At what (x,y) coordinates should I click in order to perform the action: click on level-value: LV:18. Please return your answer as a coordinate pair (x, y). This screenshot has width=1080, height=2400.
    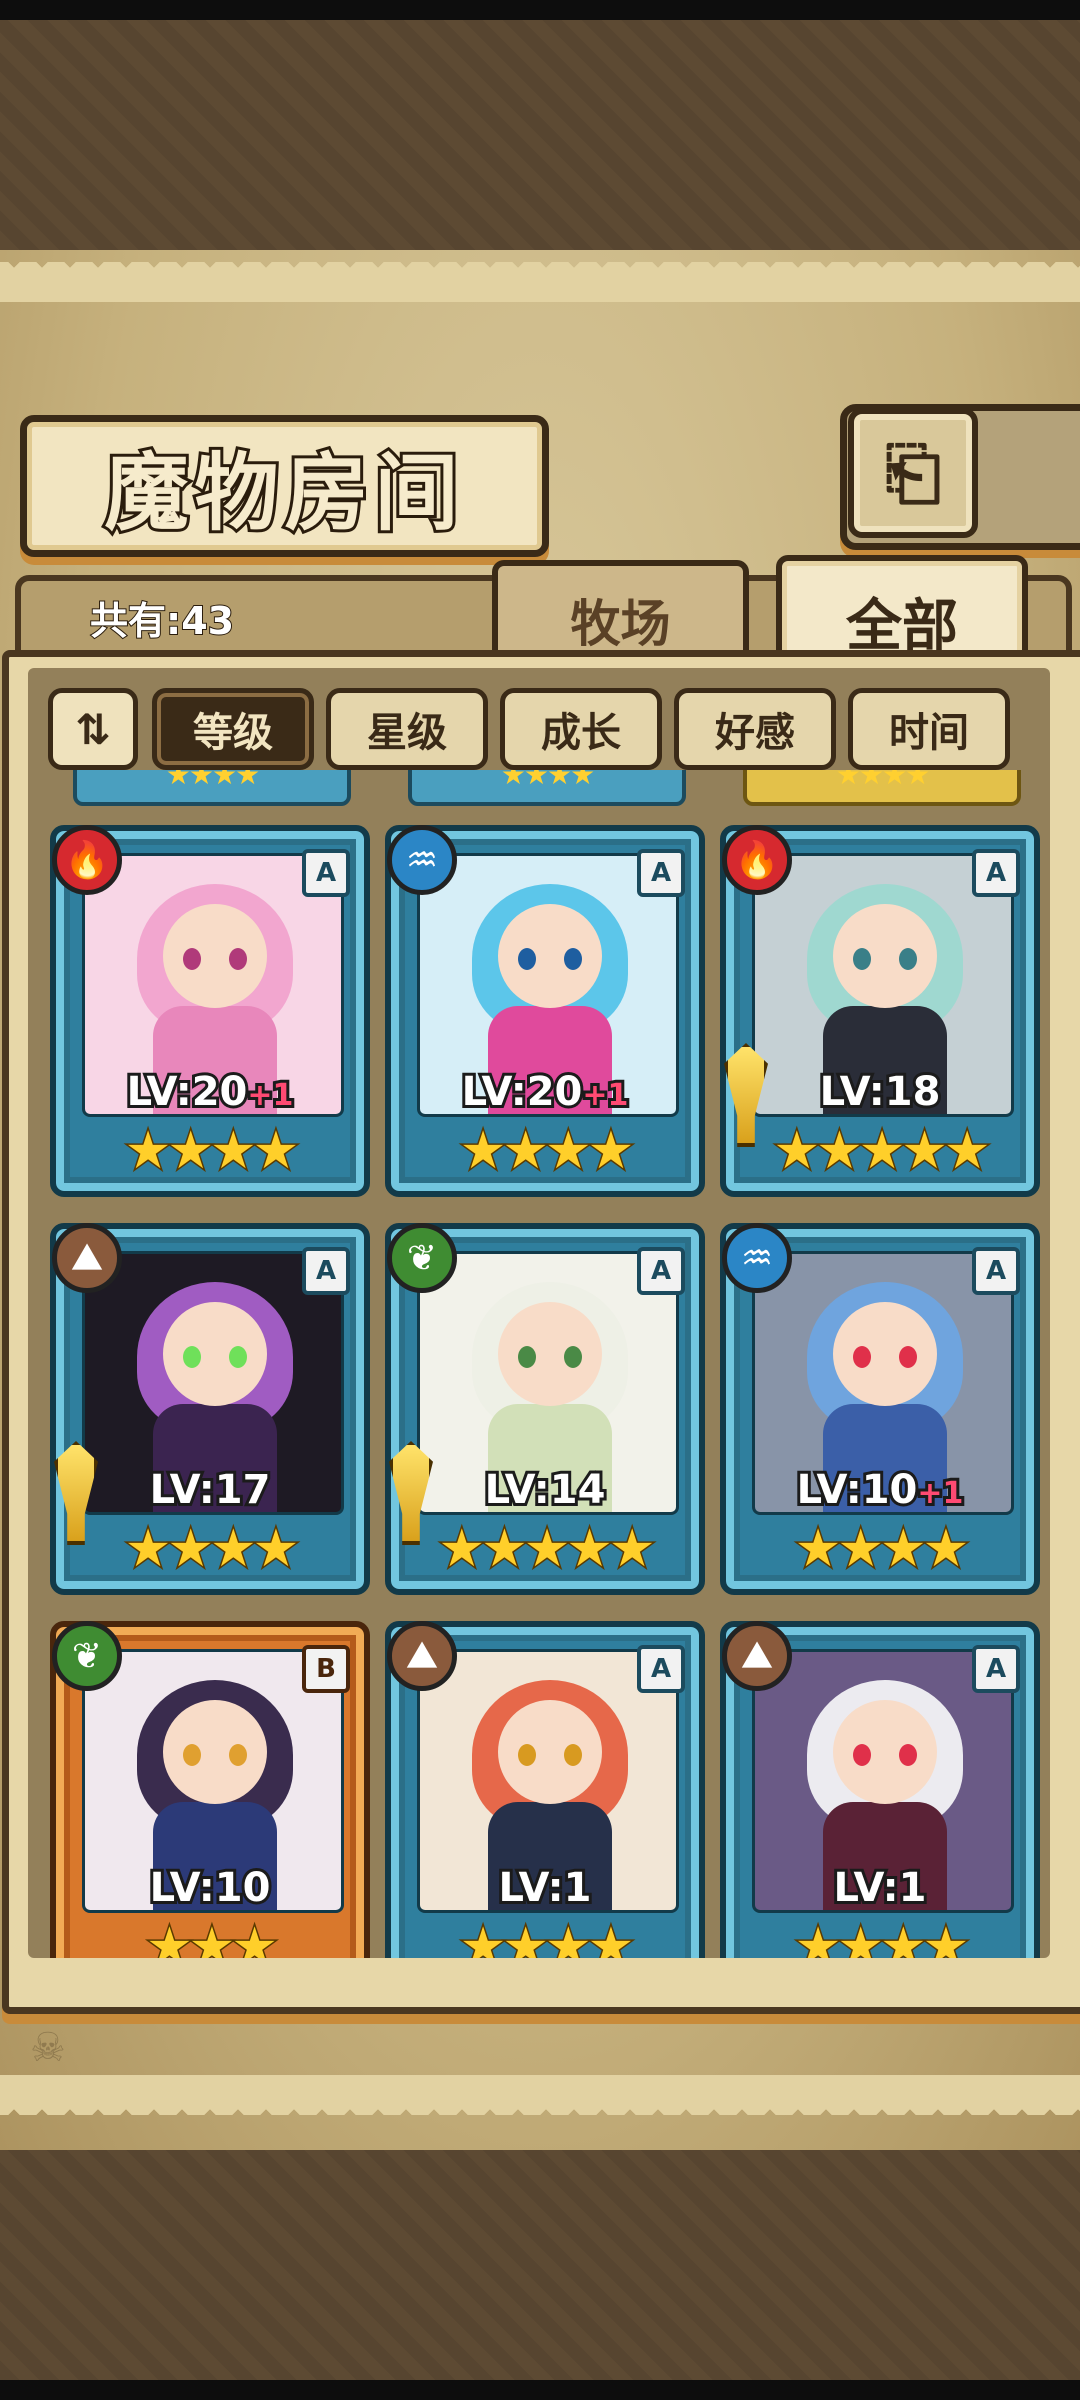
    Looking at the image, I should click on (880, 1092).